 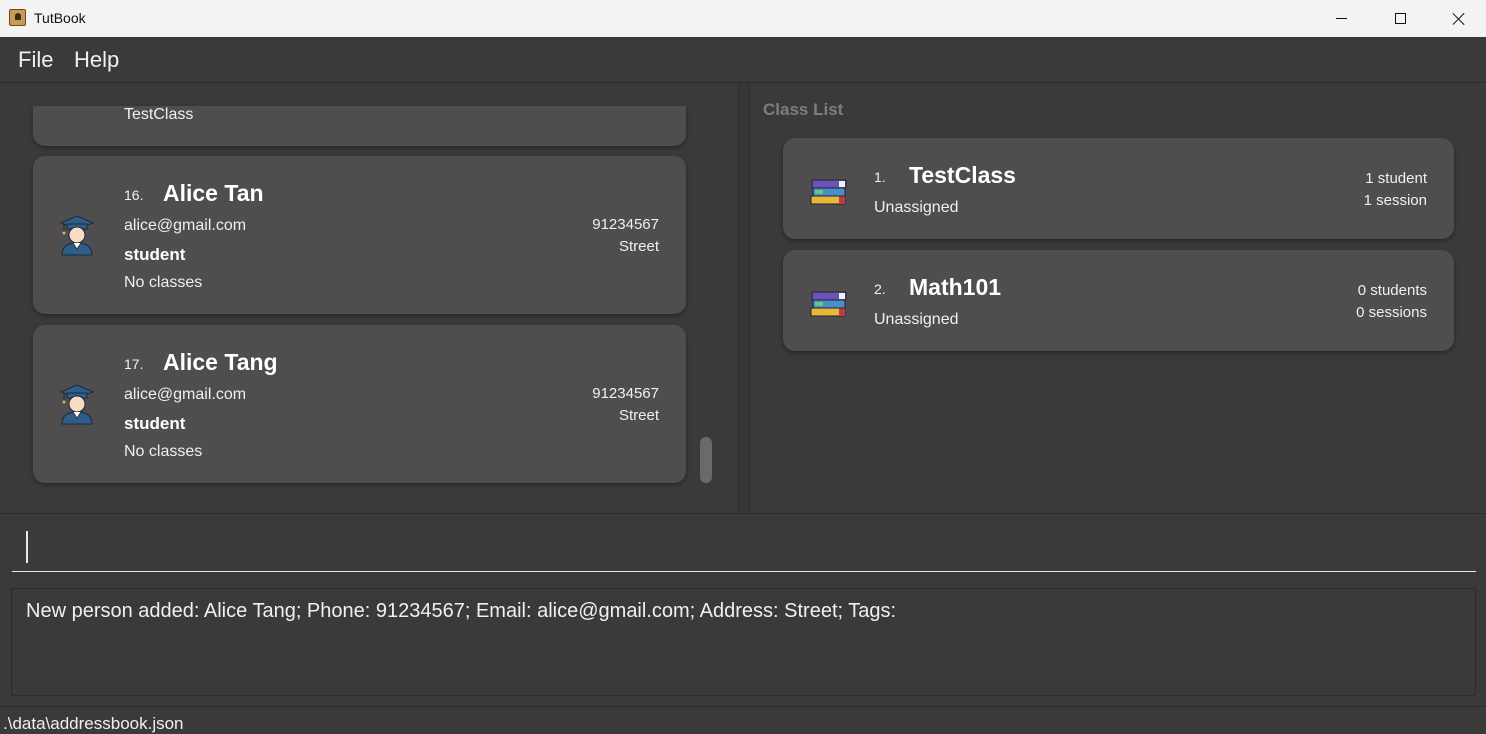 I want to click on close-button, so click(x=1458, y=18).